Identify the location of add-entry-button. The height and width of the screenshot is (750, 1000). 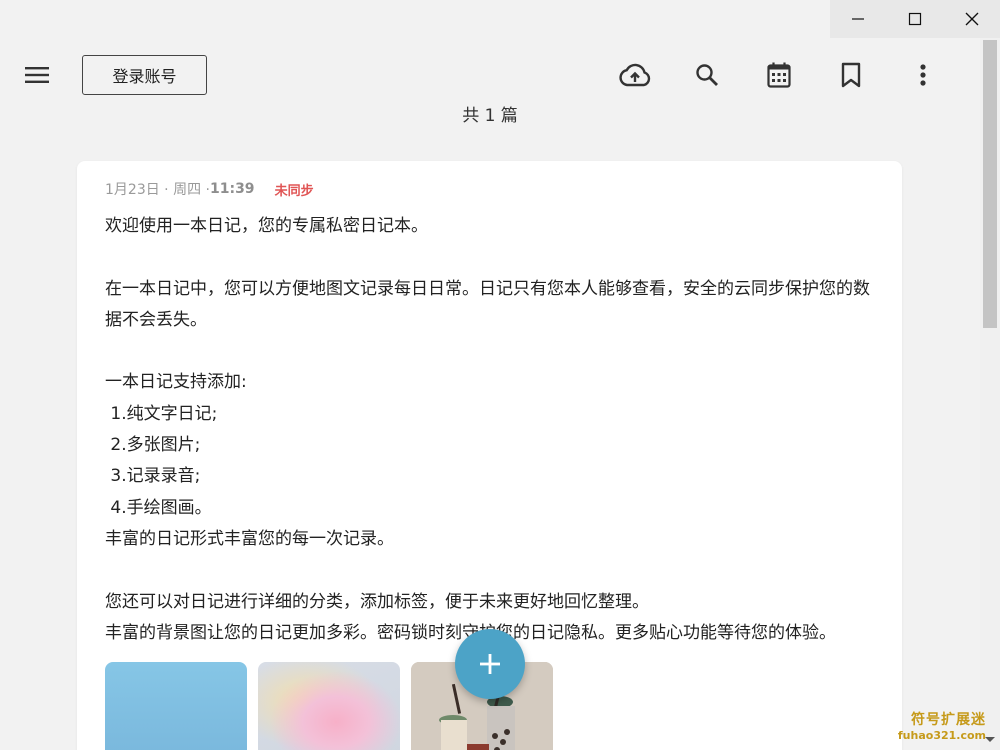
(490, 664).